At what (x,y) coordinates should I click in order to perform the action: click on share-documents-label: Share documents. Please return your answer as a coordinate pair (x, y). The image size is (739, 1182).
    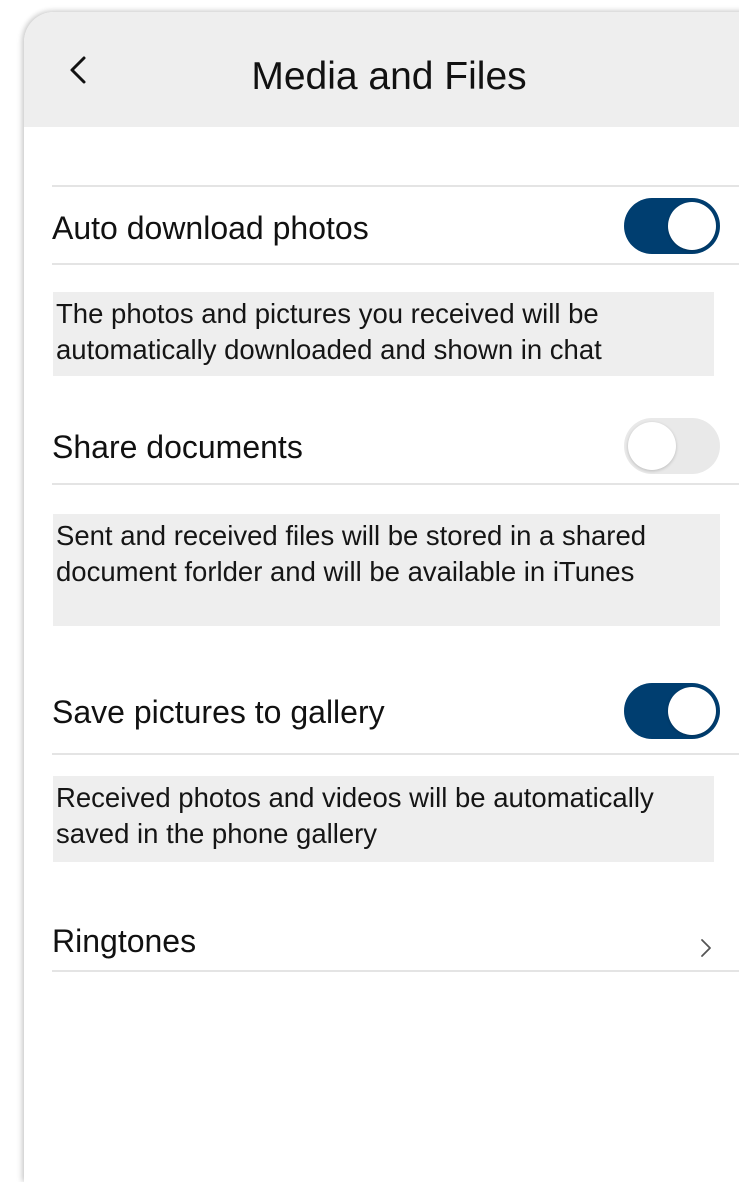
    Looking at the image, I should click on (177, 447).